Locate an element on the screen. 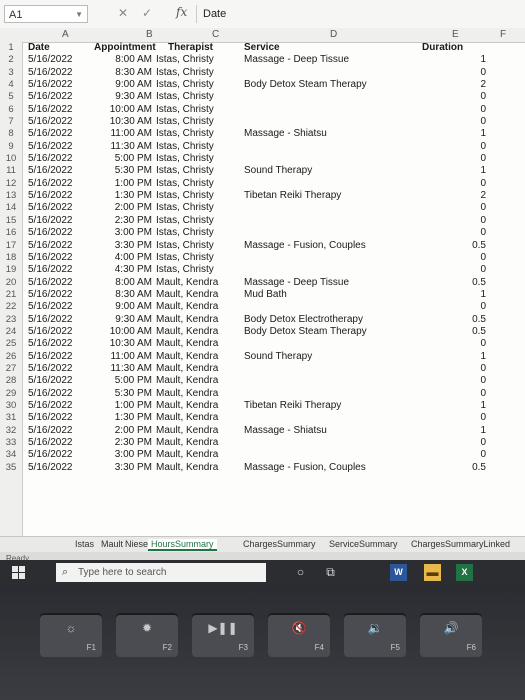 The image size is (525, 700). mute-key: 🔇 F4 is located at coordinates (299, 635).